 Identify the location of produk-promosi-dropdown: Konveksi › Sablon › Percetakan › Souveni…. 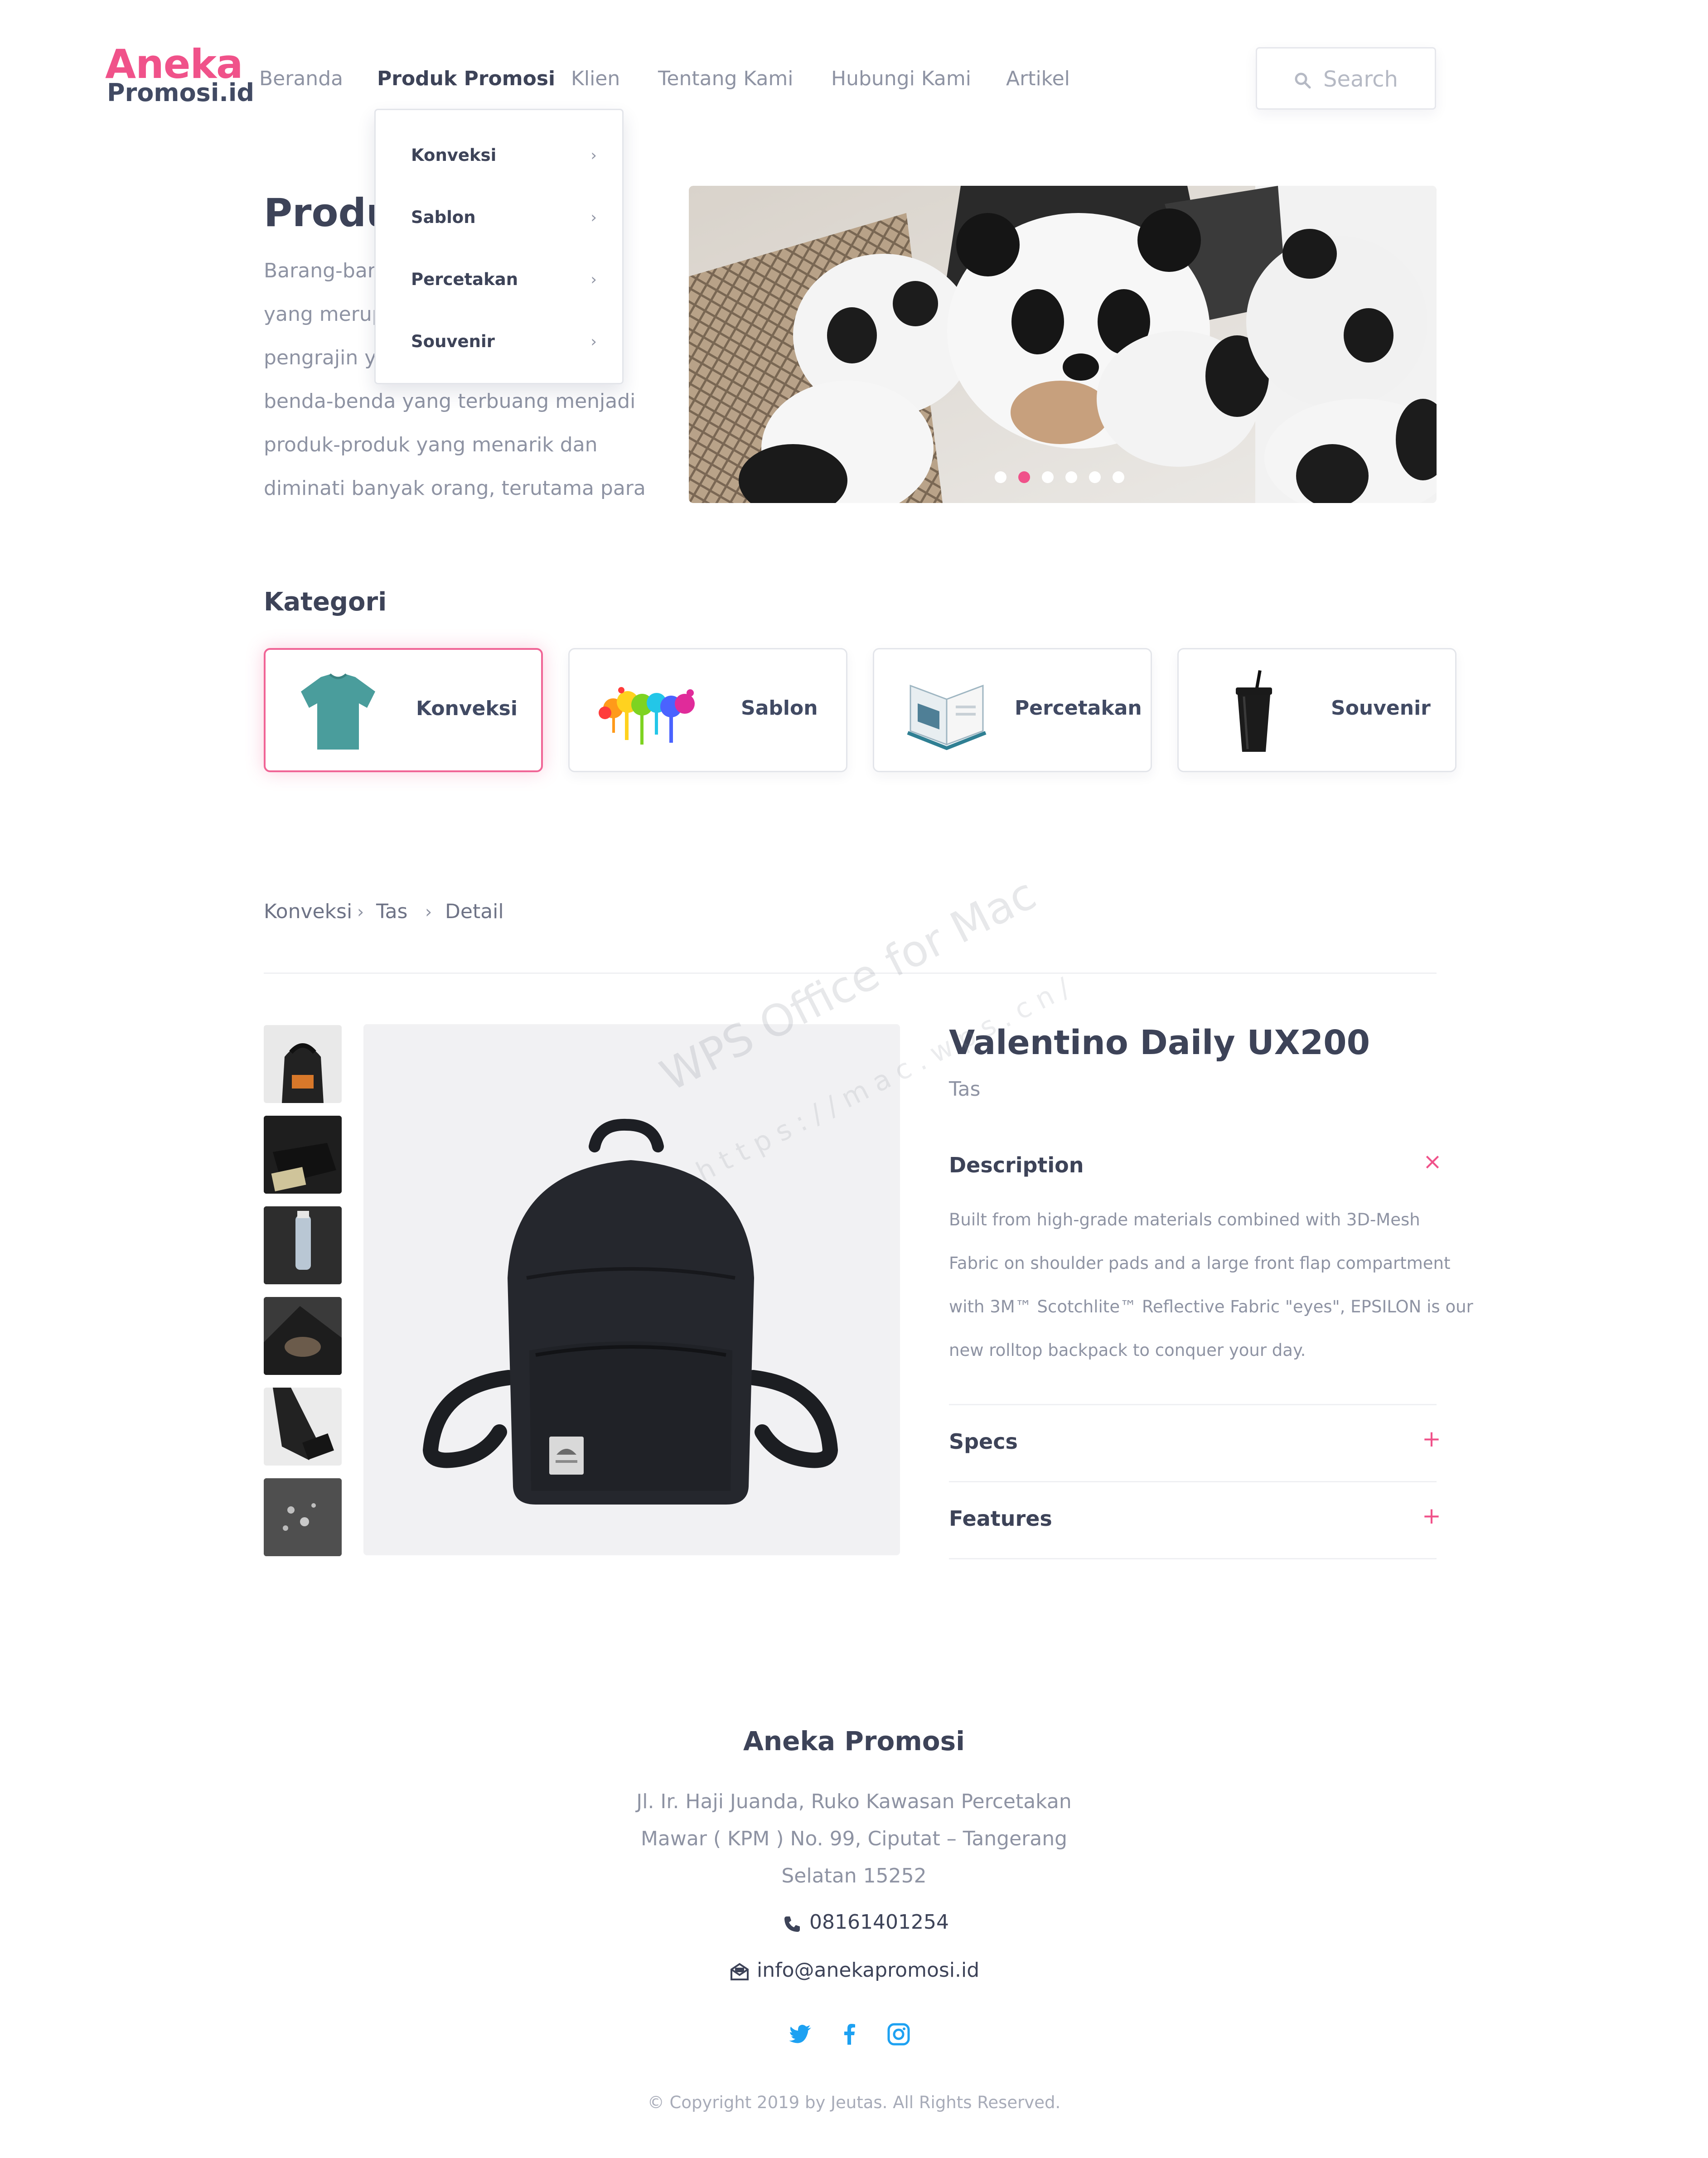
(499, 246).